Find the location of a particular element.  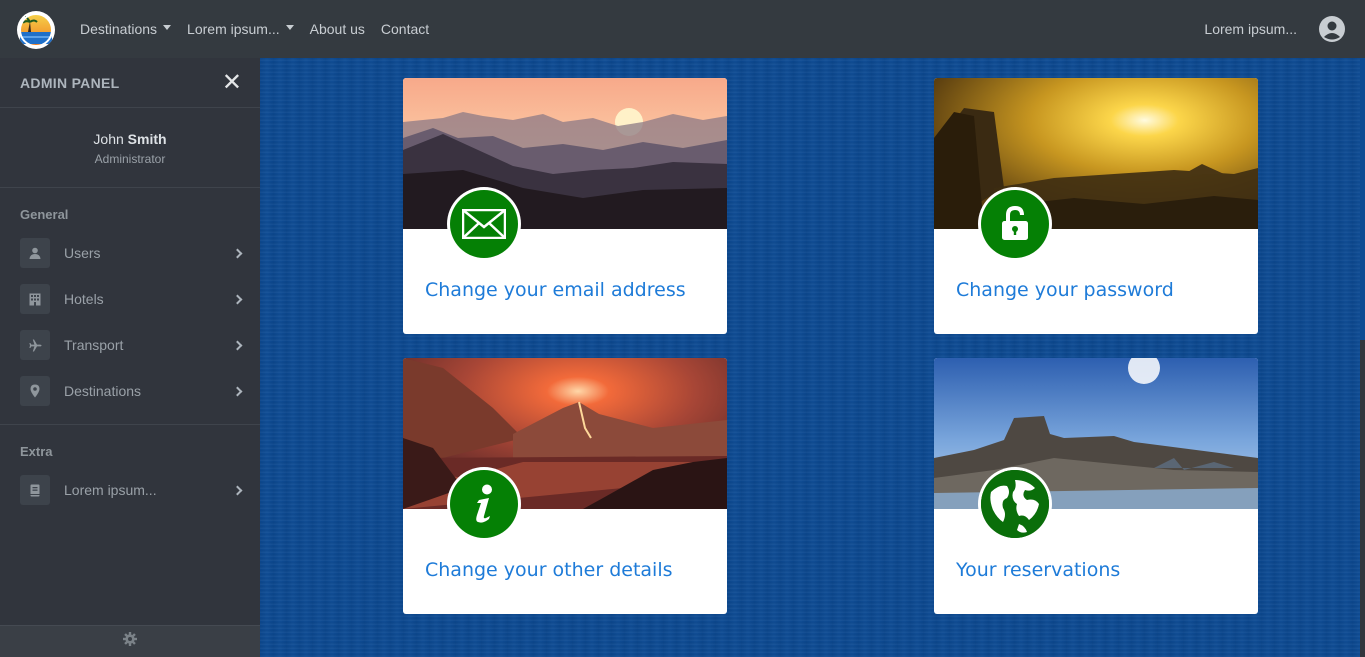

card-your-reservations: Your reservations is located at coordinates (1096, 486).